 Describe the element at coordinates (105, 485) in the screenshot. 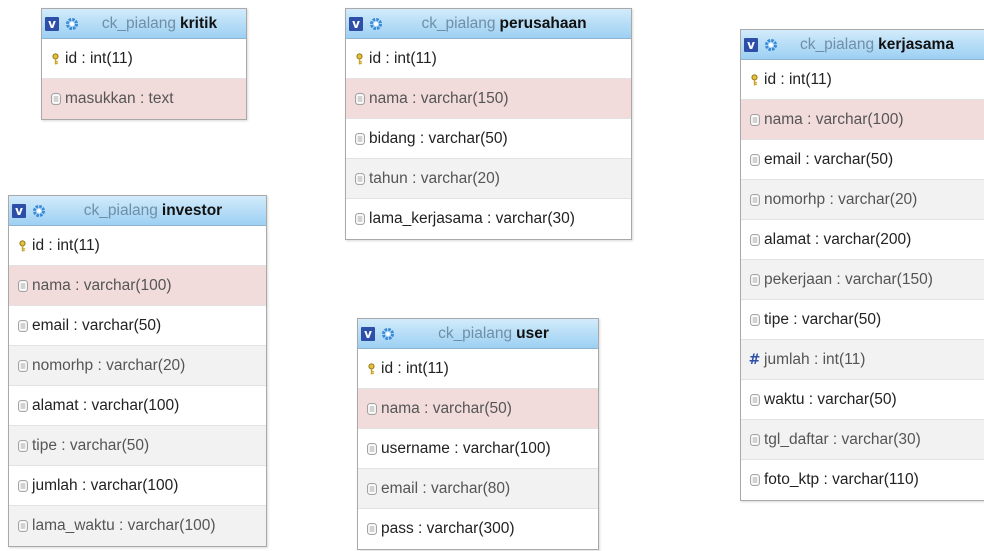

I see `column-label: jumlah : varchar(100)` at that location.